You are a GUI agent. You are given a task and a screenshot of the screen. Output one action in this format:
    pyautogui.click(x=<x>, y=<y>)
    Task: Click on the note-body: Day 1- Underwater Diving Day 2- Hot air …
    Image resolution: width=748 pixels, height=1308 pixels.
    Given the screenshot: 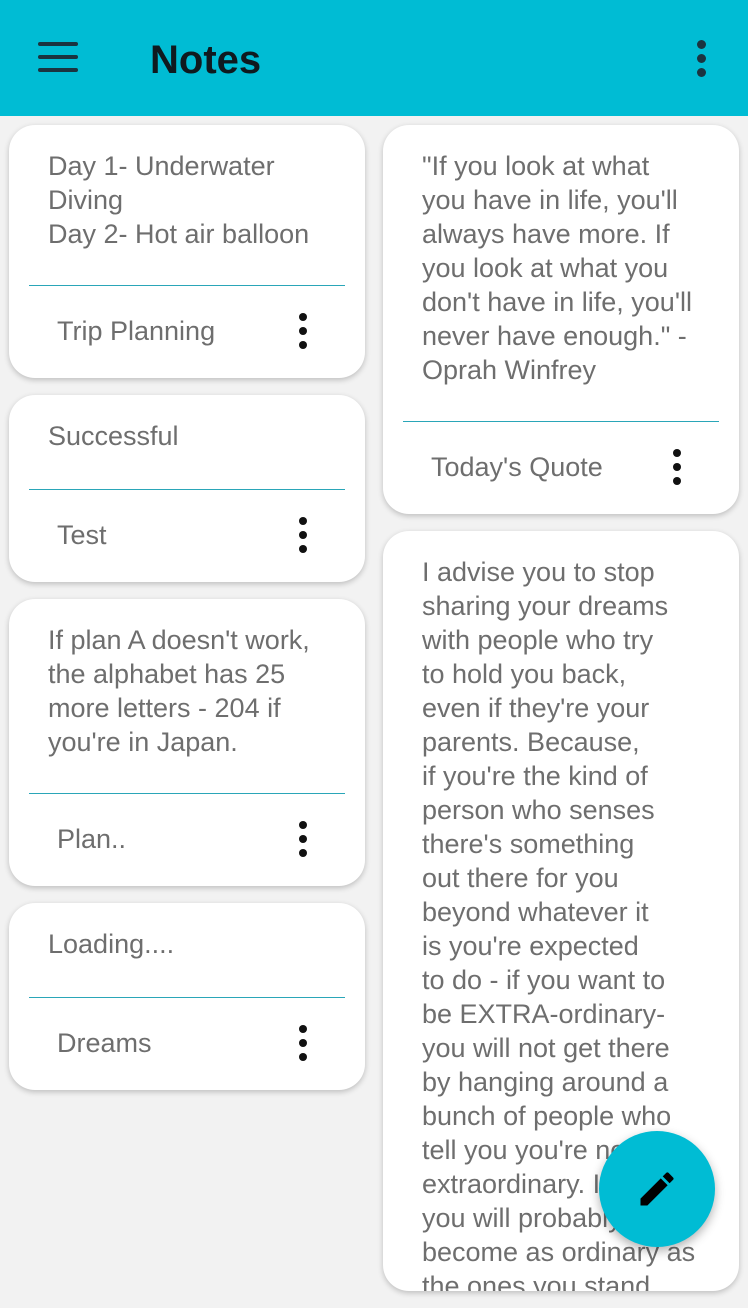 What is the action you would take?
    pyautogui.click(x=179, y=200)
    